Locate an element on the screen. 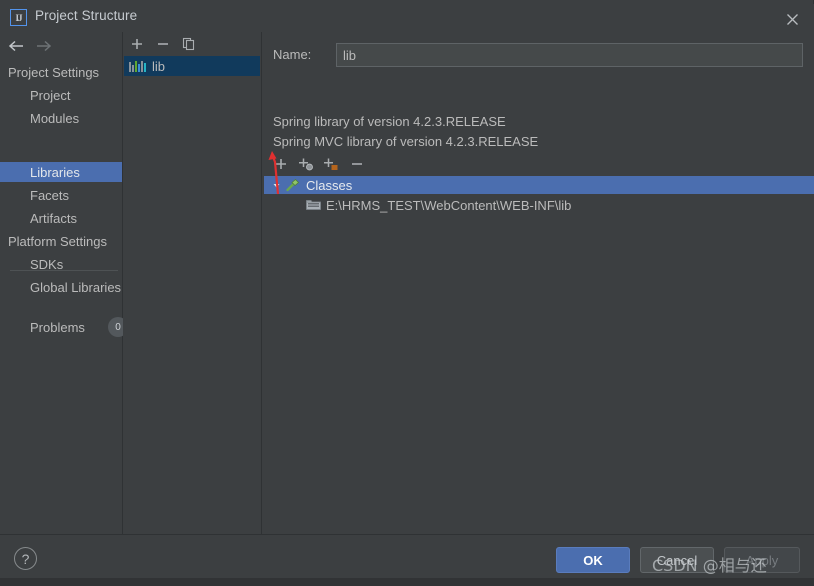 The width and height of the screenshot is (814, 586). dialog-footer: ? OK Cancel Apply is located at coordinates (407, 556).